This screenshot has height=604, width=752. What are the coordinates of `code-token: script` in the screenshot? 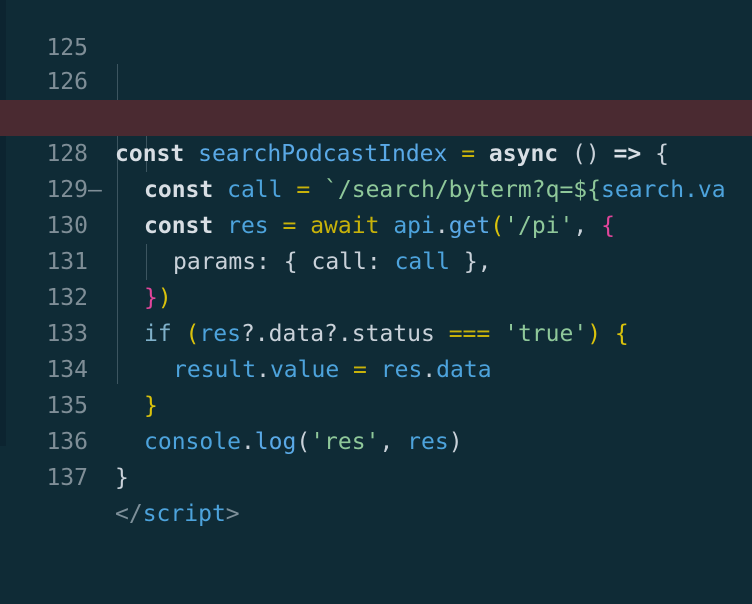 It's located at (184, 514).